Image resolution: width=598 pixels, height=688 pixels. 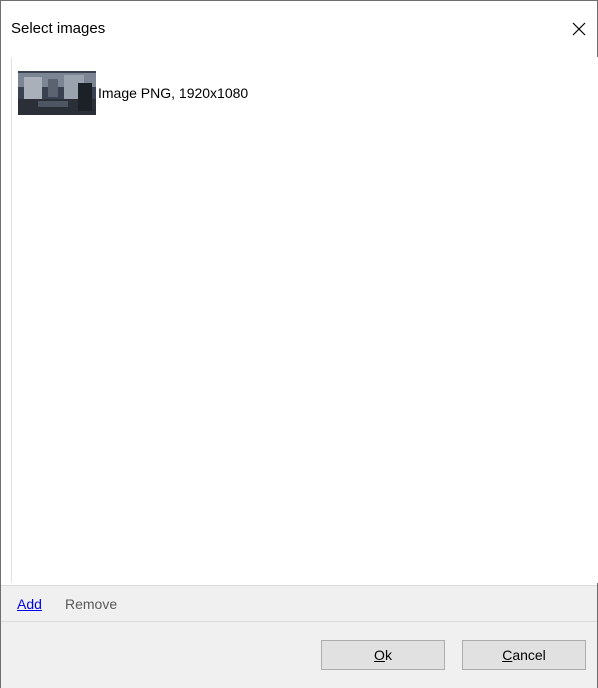 What do you see at coordinates (173, 93) in the screenshot?
I see `image-label: Image PNG, 1920x1080` at bounding box center [173, 93].